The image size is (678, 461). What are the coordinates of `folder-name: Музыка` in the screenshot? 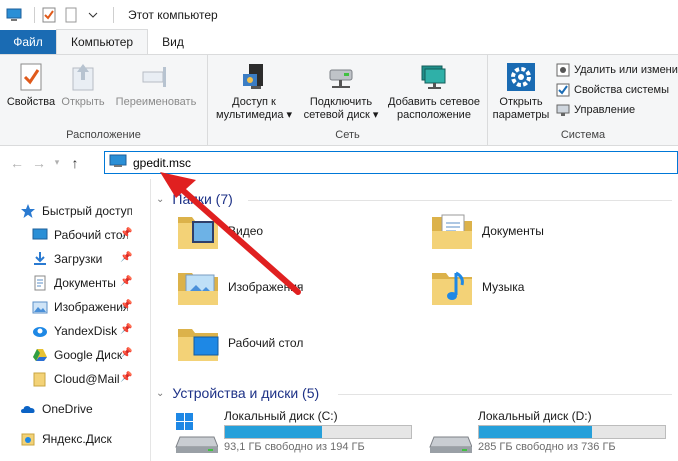 It's located at (503, 287).